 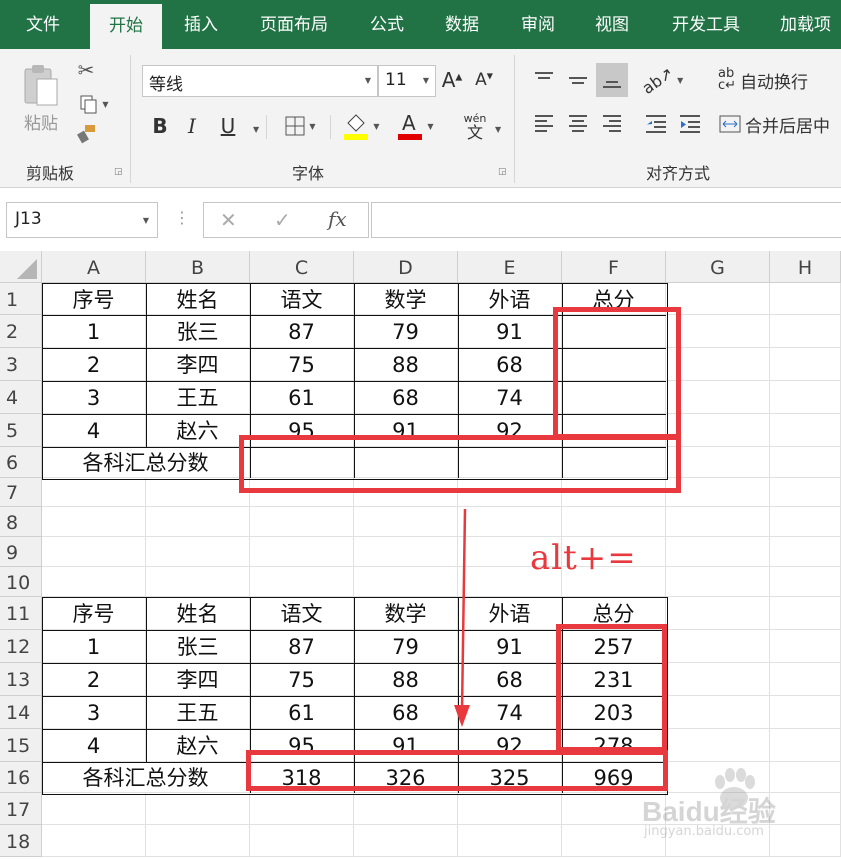 I want to click on row-header-17: 17, so click(x=21, y=809).